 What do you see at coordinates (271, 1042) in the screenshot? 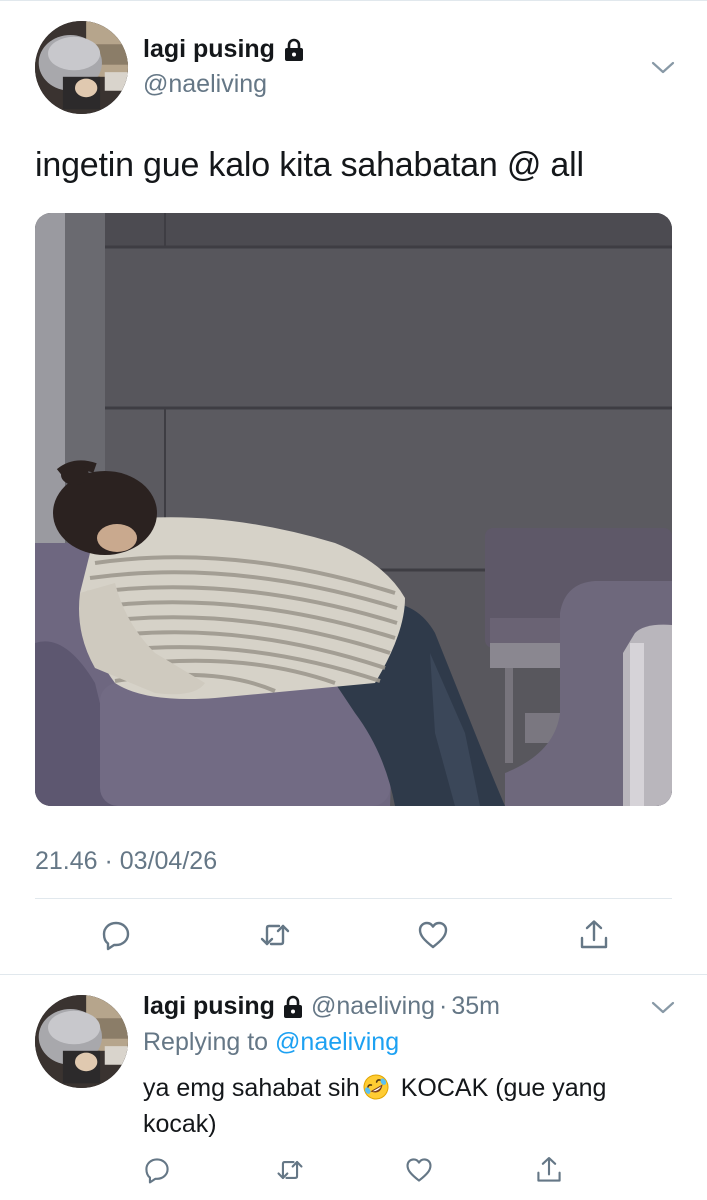
I see `replying-to: Replying to @naeliving` at bounding box center [271, 1042].